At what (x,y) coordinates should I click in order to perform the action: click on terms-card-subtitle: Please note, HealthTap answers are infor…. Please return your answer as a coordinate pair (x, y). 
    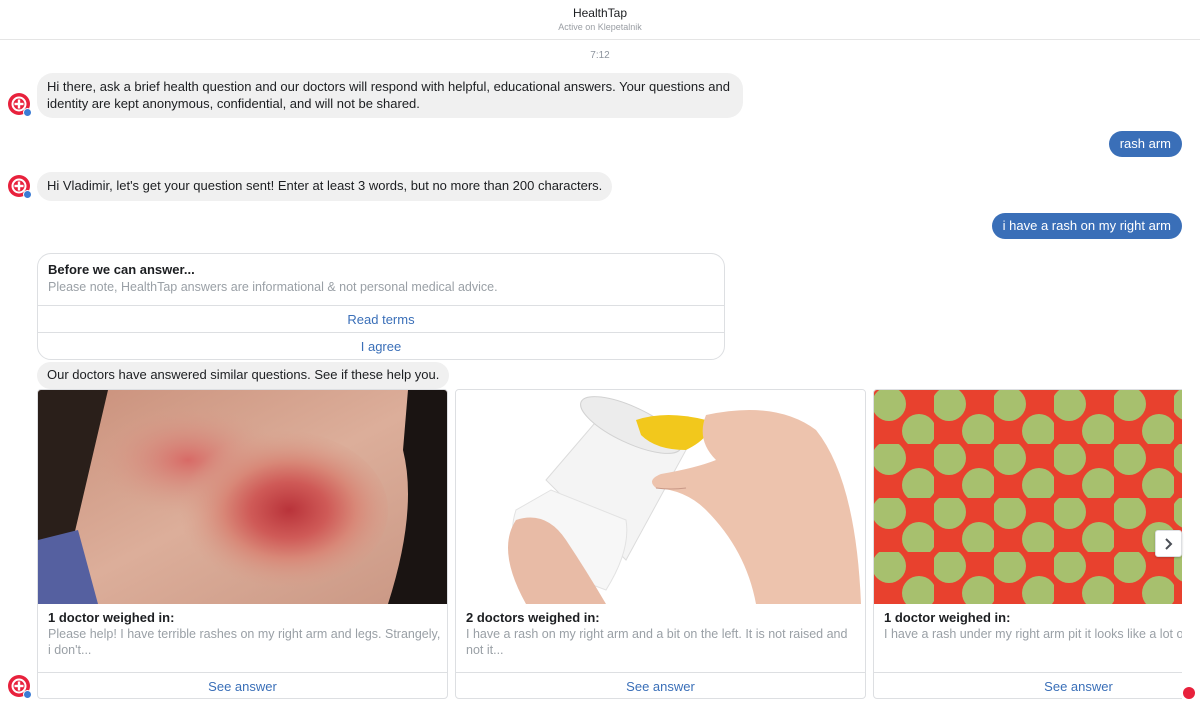
    Looking at the image, I should click on (273, 287).